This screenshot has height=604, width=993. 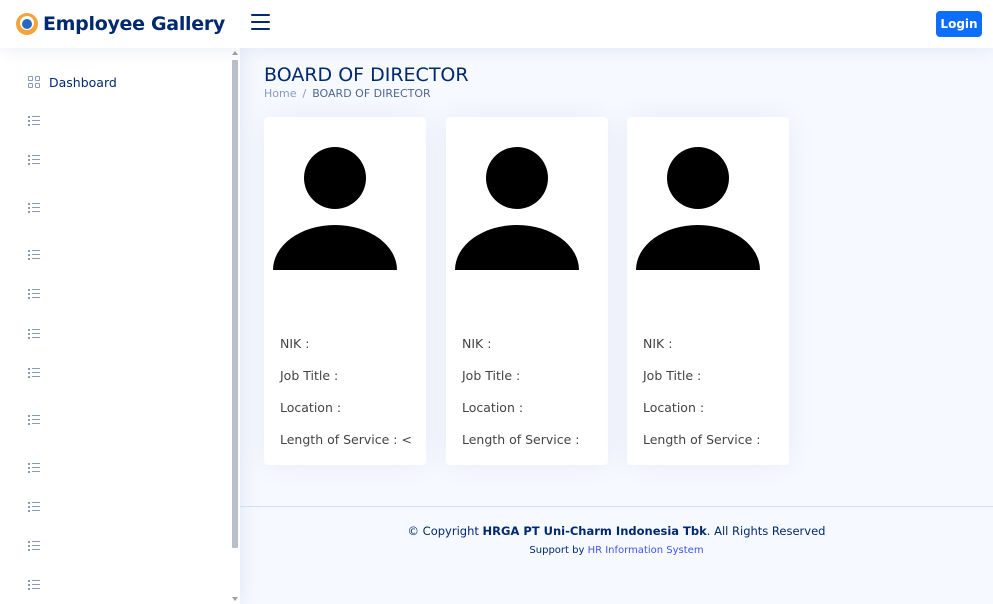 I want to click on breadcrumb: Home / BOARD OF DIRECTOR, so click(x=347, y=93).